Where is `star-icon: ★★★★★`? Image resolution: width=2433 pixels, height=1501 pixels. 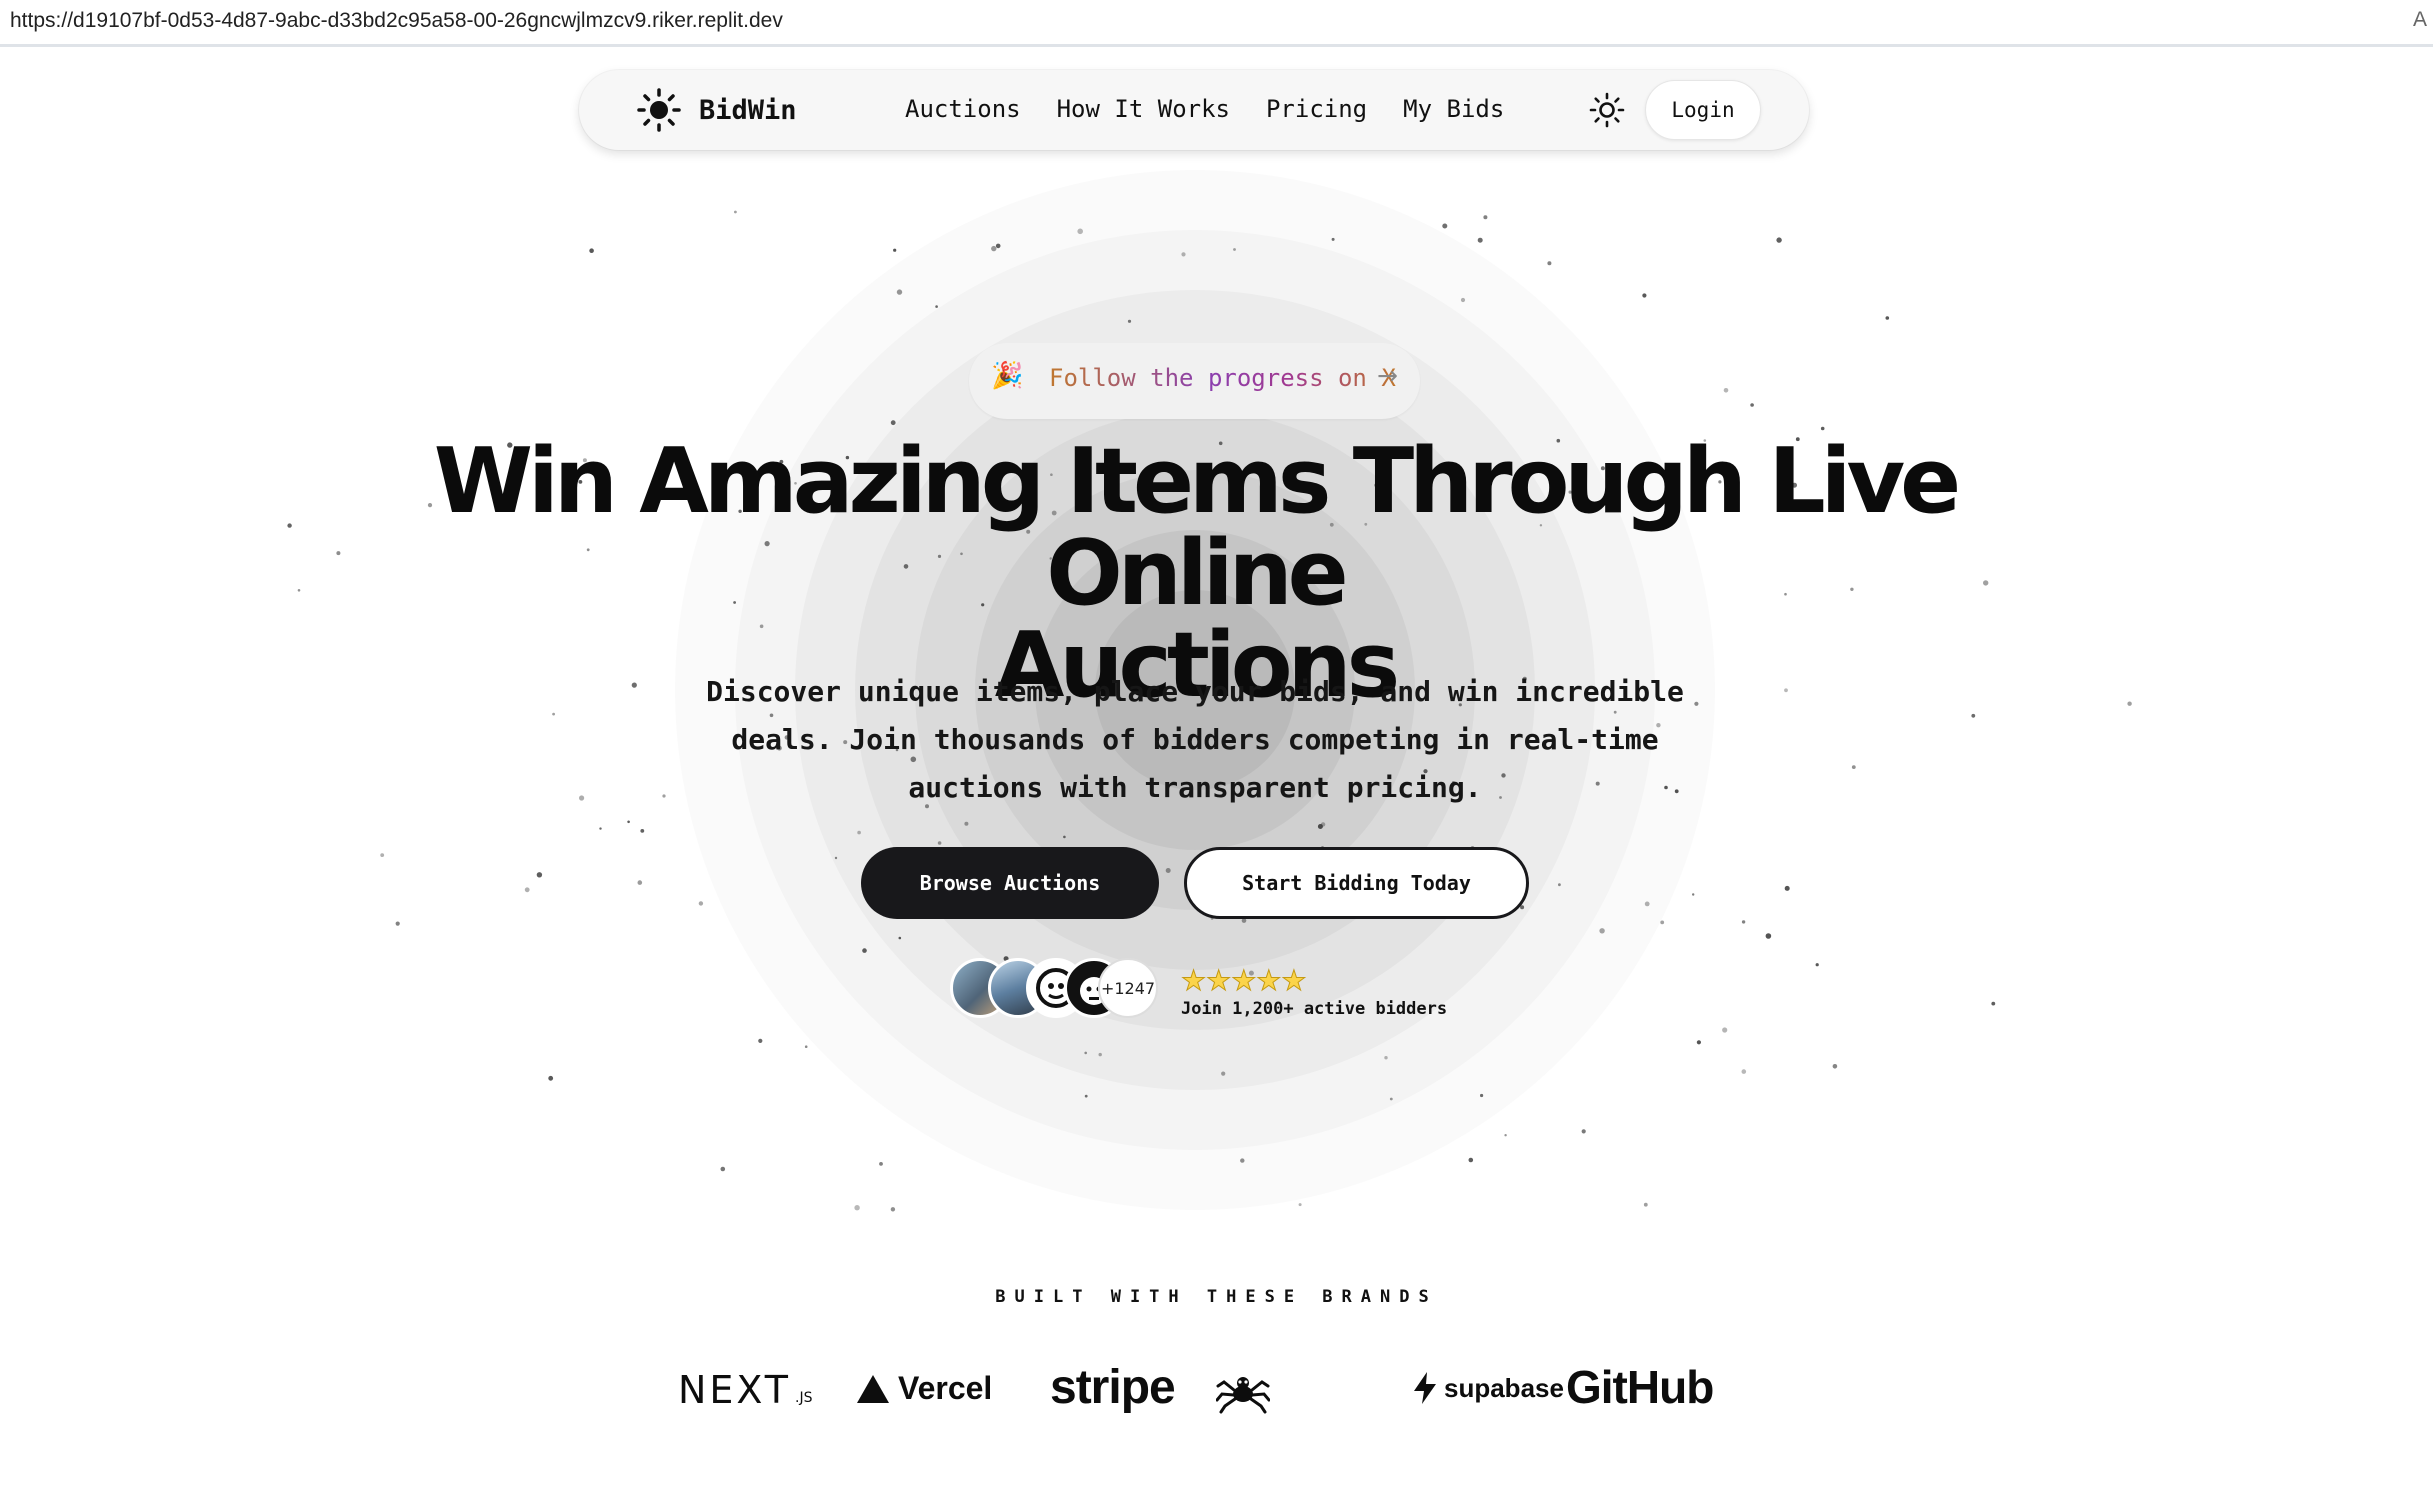
star-icon: ★★★★★ is located at coordinates (1244, 980).